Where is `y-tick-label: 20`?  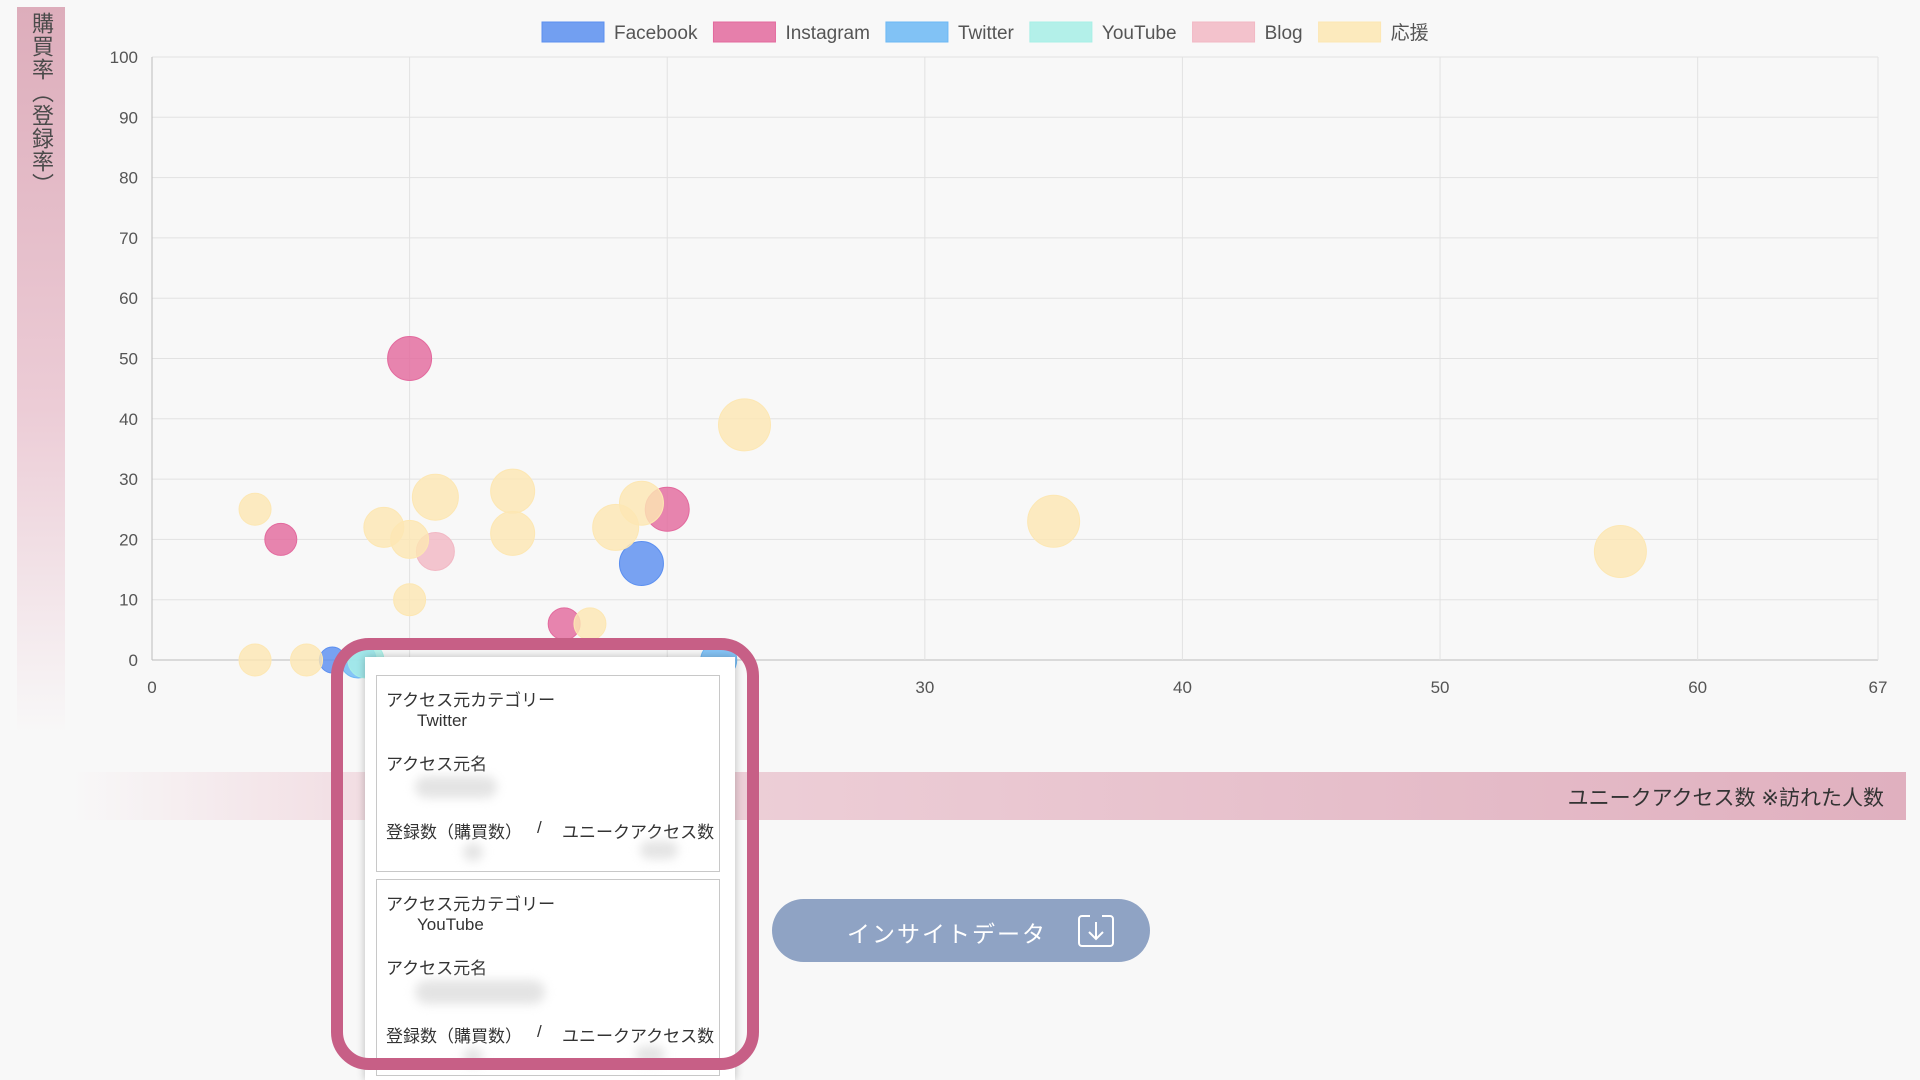
y-tick-label: 20 is located at coordinates (128, 539).